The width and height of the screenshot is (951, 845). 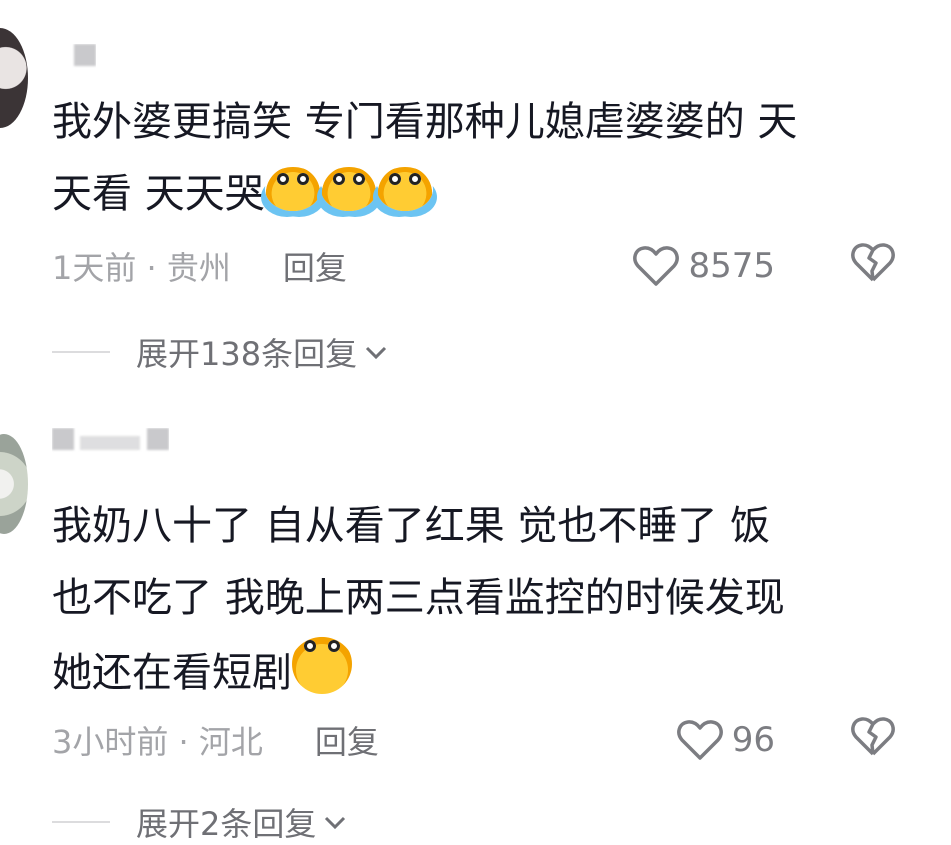 What do you see at coordinates (418, 598) in the screenshot?
I see `comment-text-line: 也不吃了 我晚上两三点看监控的时候发现` at bounding box center [418, 598].